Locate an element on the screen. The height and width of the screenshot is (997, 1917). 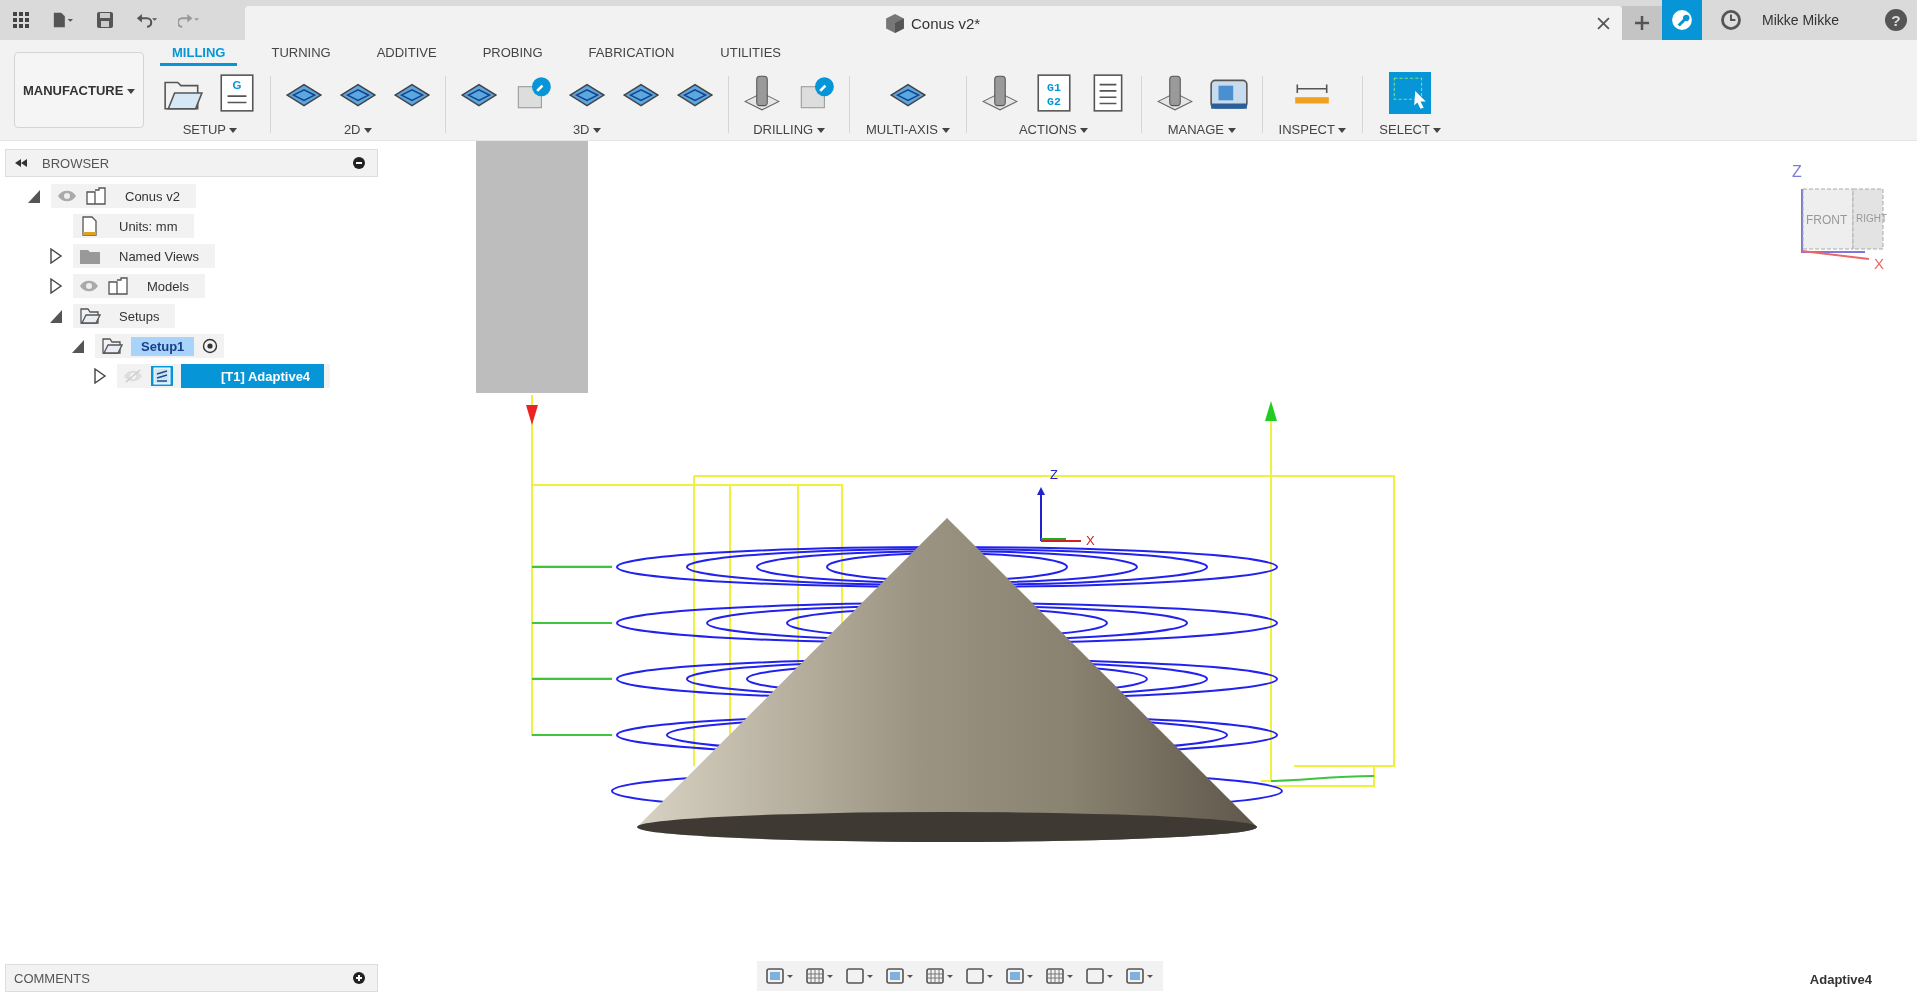
new-tab-button is located at coordinates (1642, 23).